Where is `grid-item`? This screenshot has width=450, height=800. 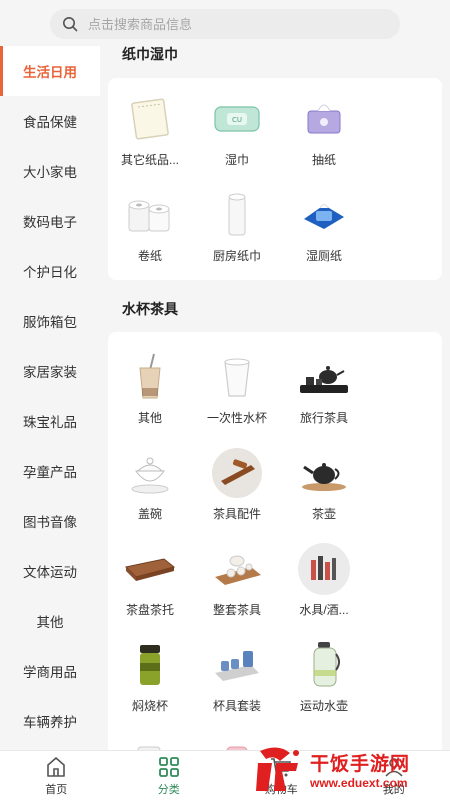 grid-item is located at coordinates (150, 742).